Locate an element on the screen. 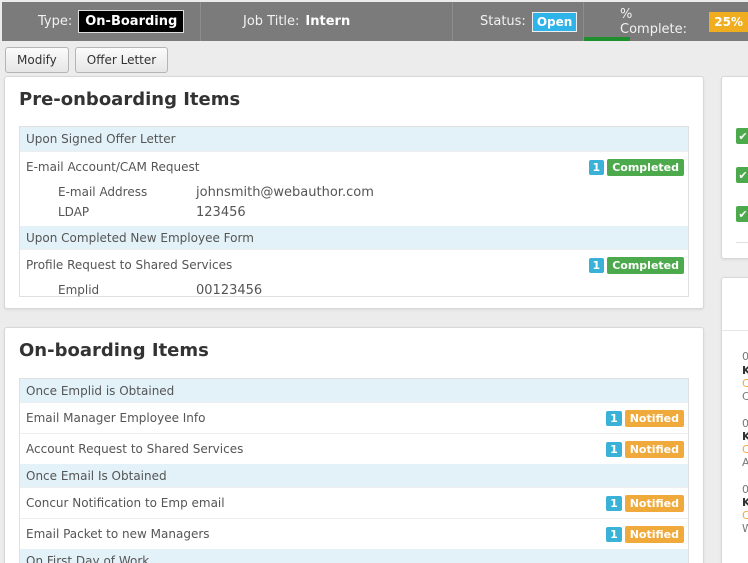 Image resolution: width=748 pixels, height=563 pixels. email-address-detail: E-mail Address johnsmith@webauthor.com is located at coordinates (354, 192).